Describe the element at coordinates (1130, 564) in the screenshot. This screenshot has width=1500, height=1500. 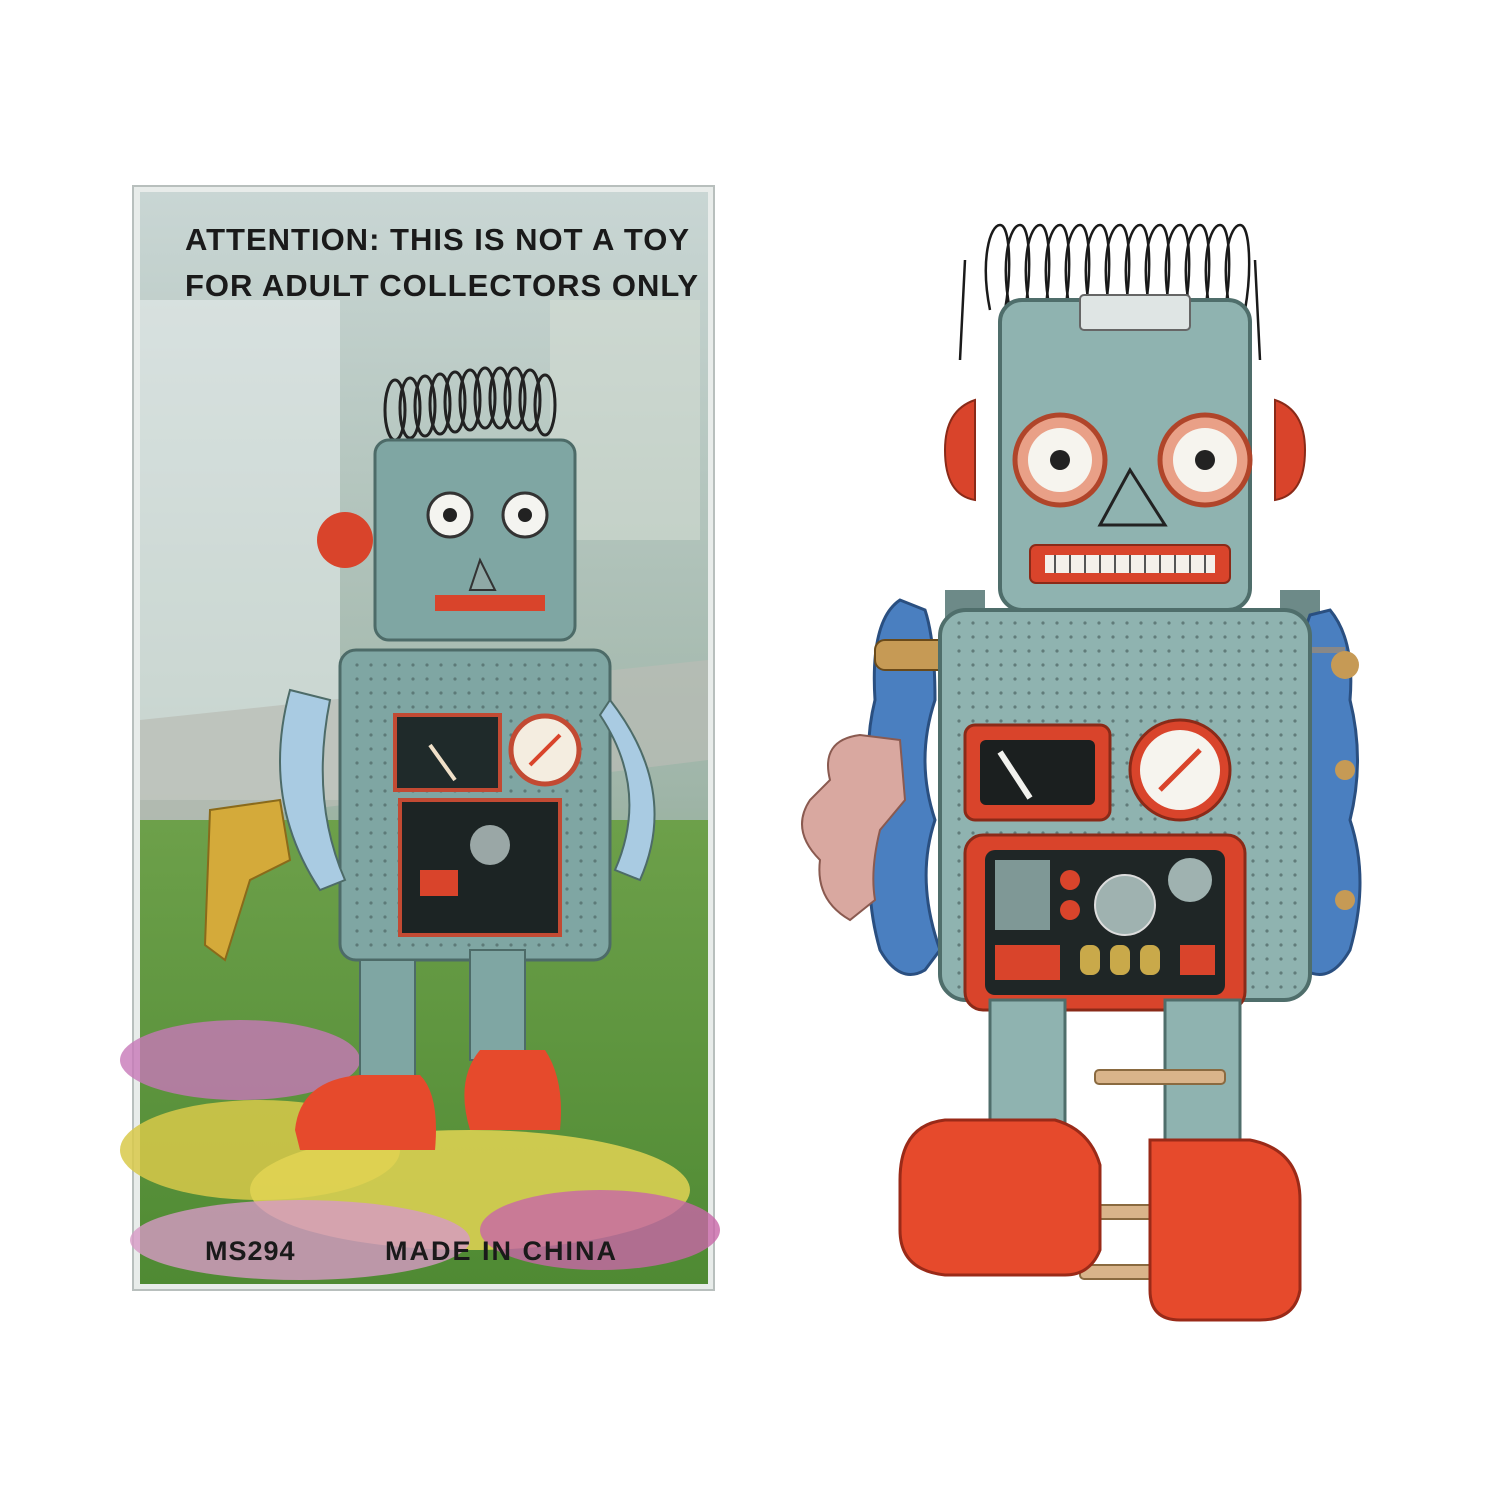
I see `robot-mouth` at that location.